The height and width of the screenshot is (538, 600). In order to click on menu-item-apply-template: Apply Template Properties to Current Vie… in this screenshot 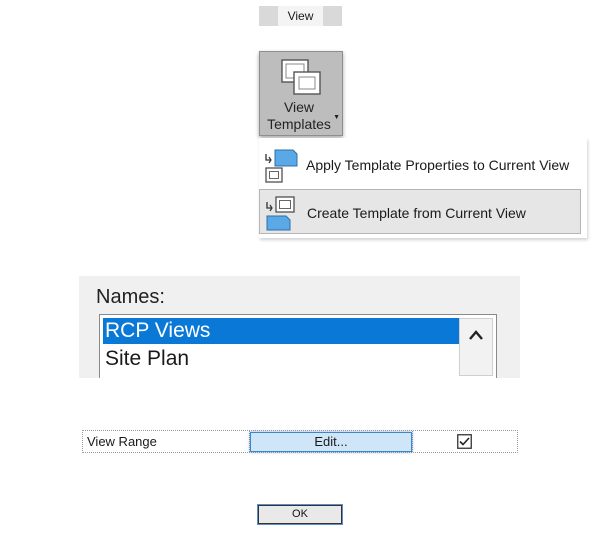, I will do `click(420, 164)`.